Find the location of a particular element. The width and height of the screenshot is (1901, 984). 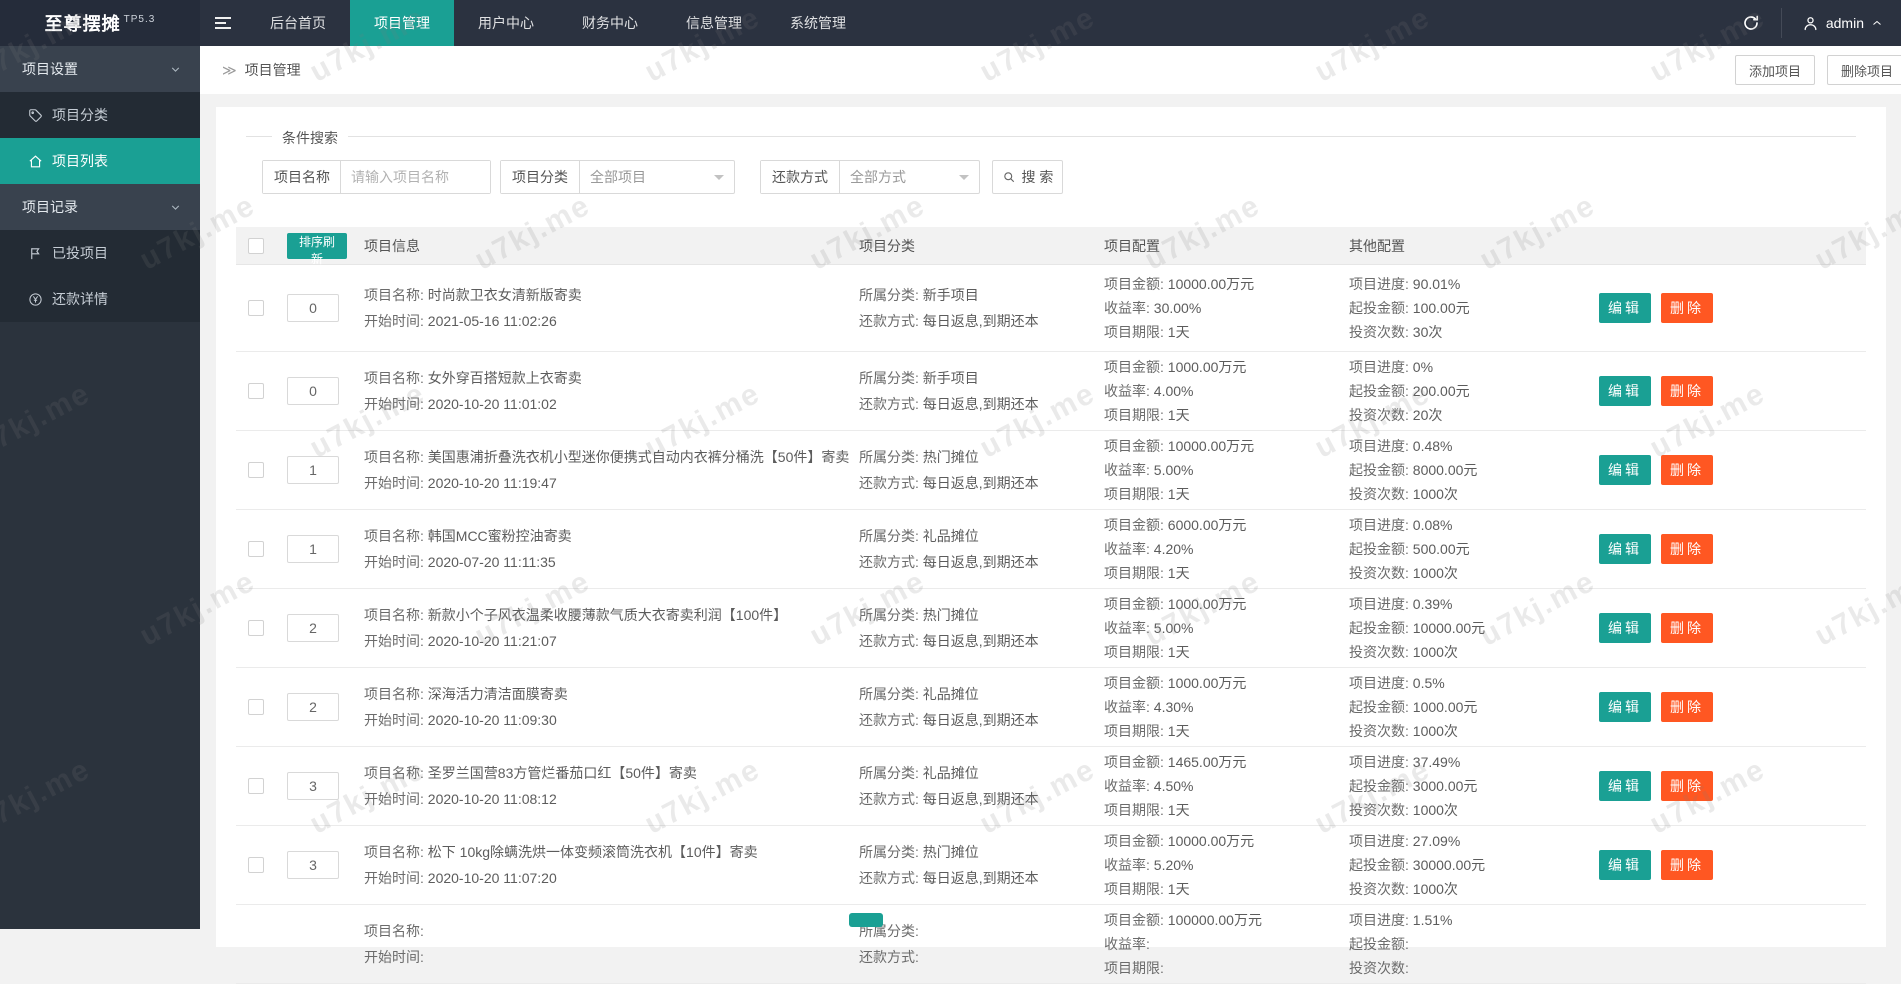

breadcrumb: 项目管理 is located at coordinates (273, 70).